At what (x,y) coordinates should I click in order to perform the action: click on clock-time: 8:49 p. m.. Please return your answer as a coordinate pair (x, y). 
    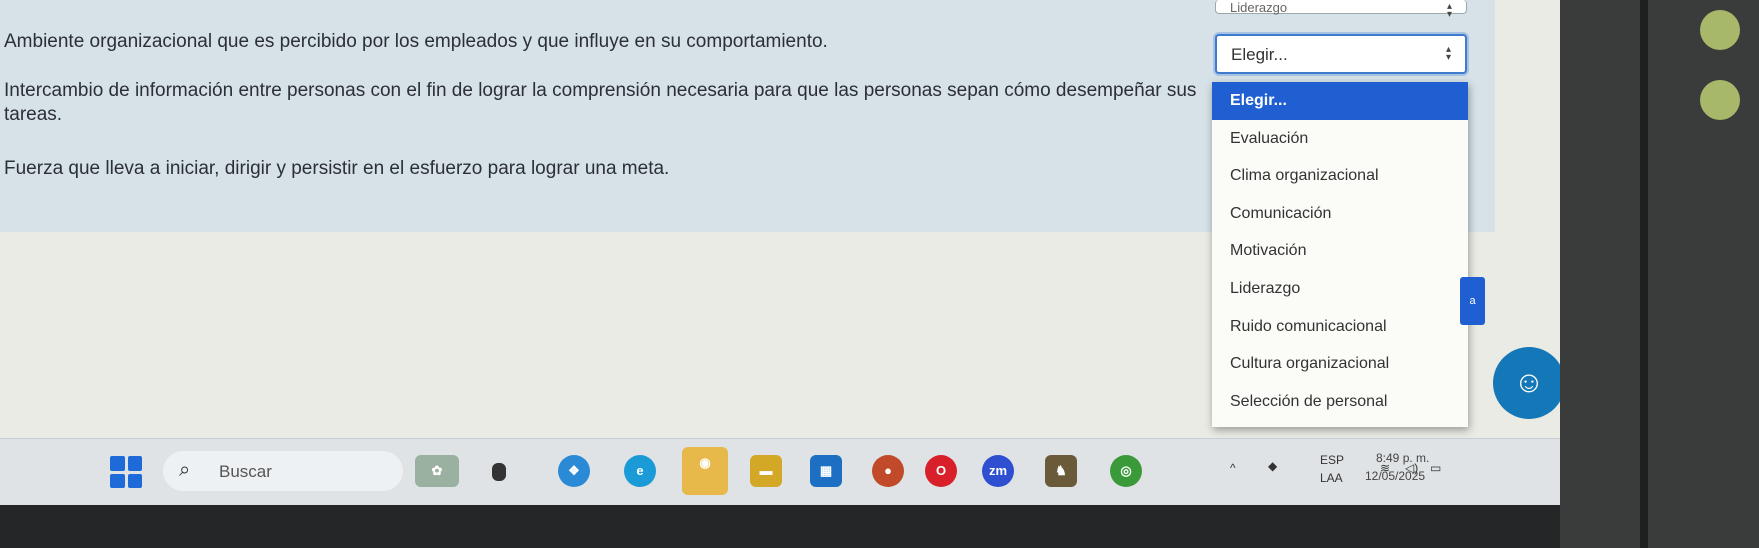
    Looking at the image, I should click on (1402, 458).